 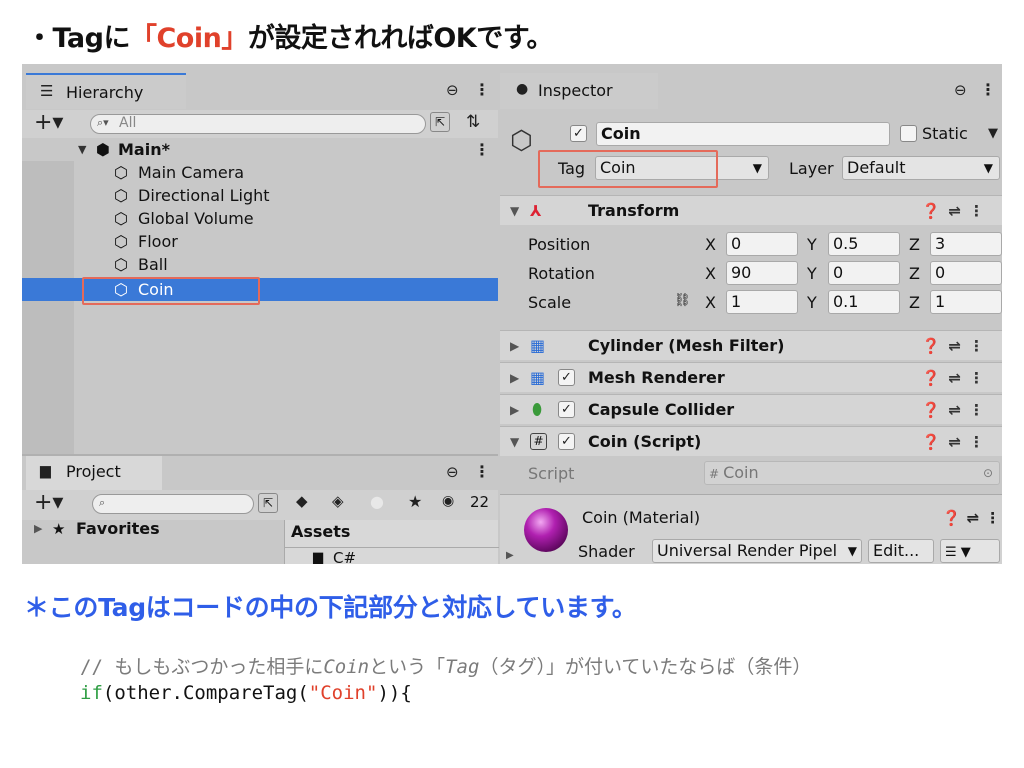 I want to click on project-search-input: ⌕, so click(x=173, y=504).